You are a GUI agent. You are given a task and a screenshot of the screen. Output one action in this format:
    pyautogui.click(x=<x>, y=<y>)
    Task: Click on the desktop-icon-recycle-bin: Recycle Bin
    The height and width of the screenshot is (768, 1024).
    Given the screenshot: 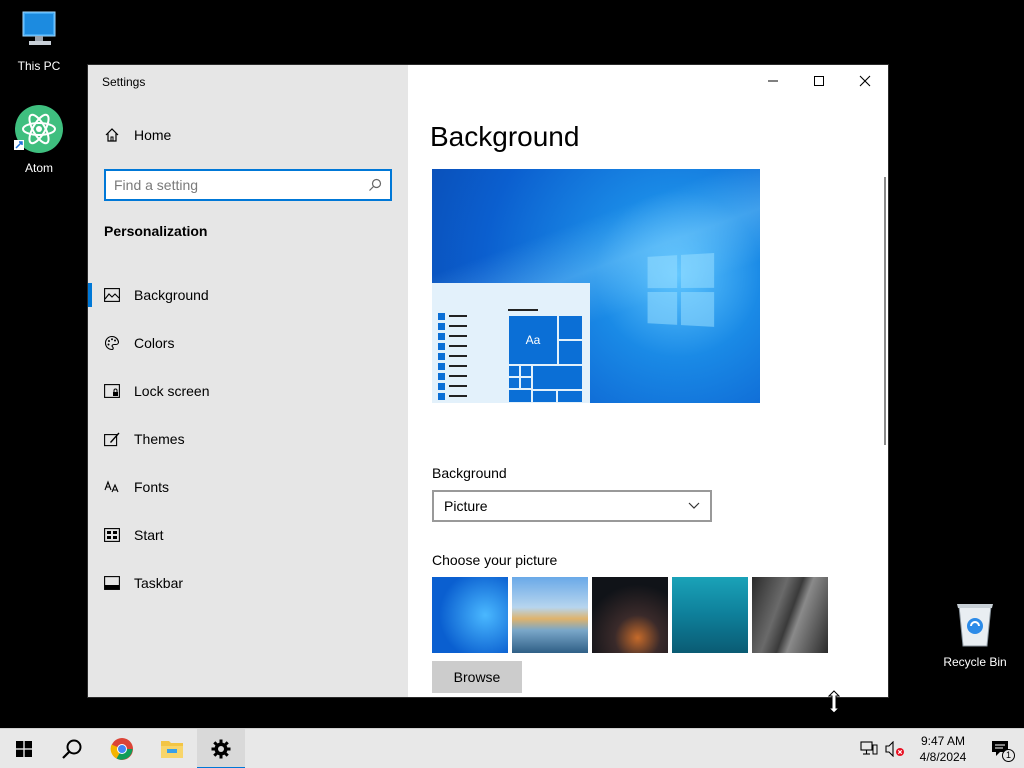 What is the action you would take?
    pyautogui.click(x=975, y=634)
    